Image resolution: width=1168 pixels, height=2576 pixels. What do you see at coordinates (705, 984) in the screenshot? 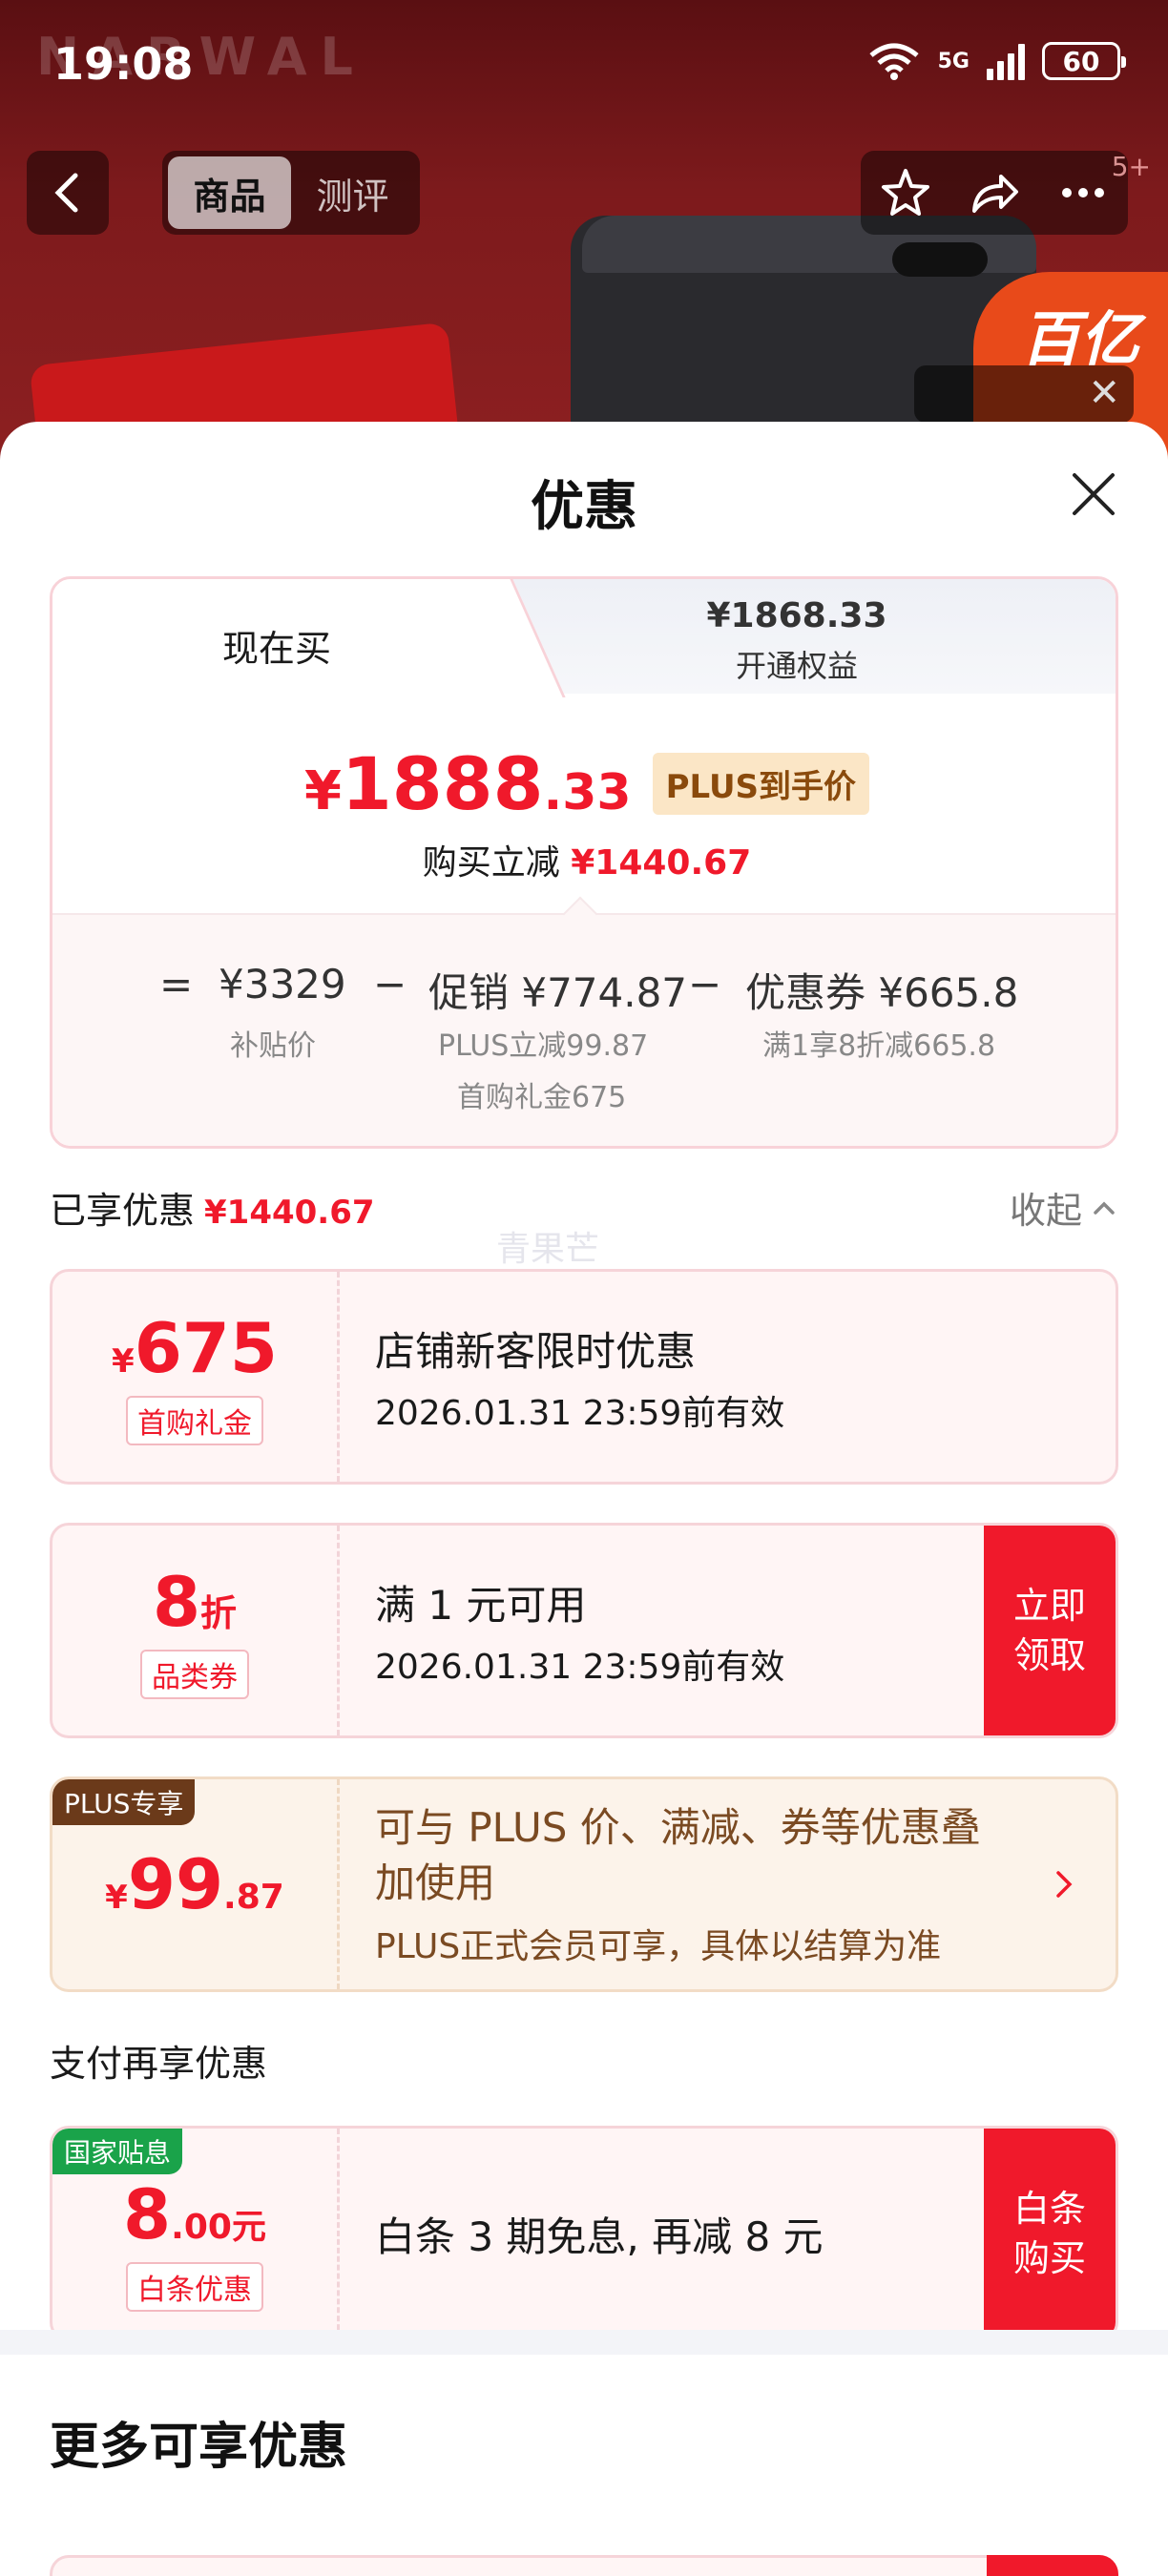
I see `formula-minus-2: −` at bounding box center [705, 984].